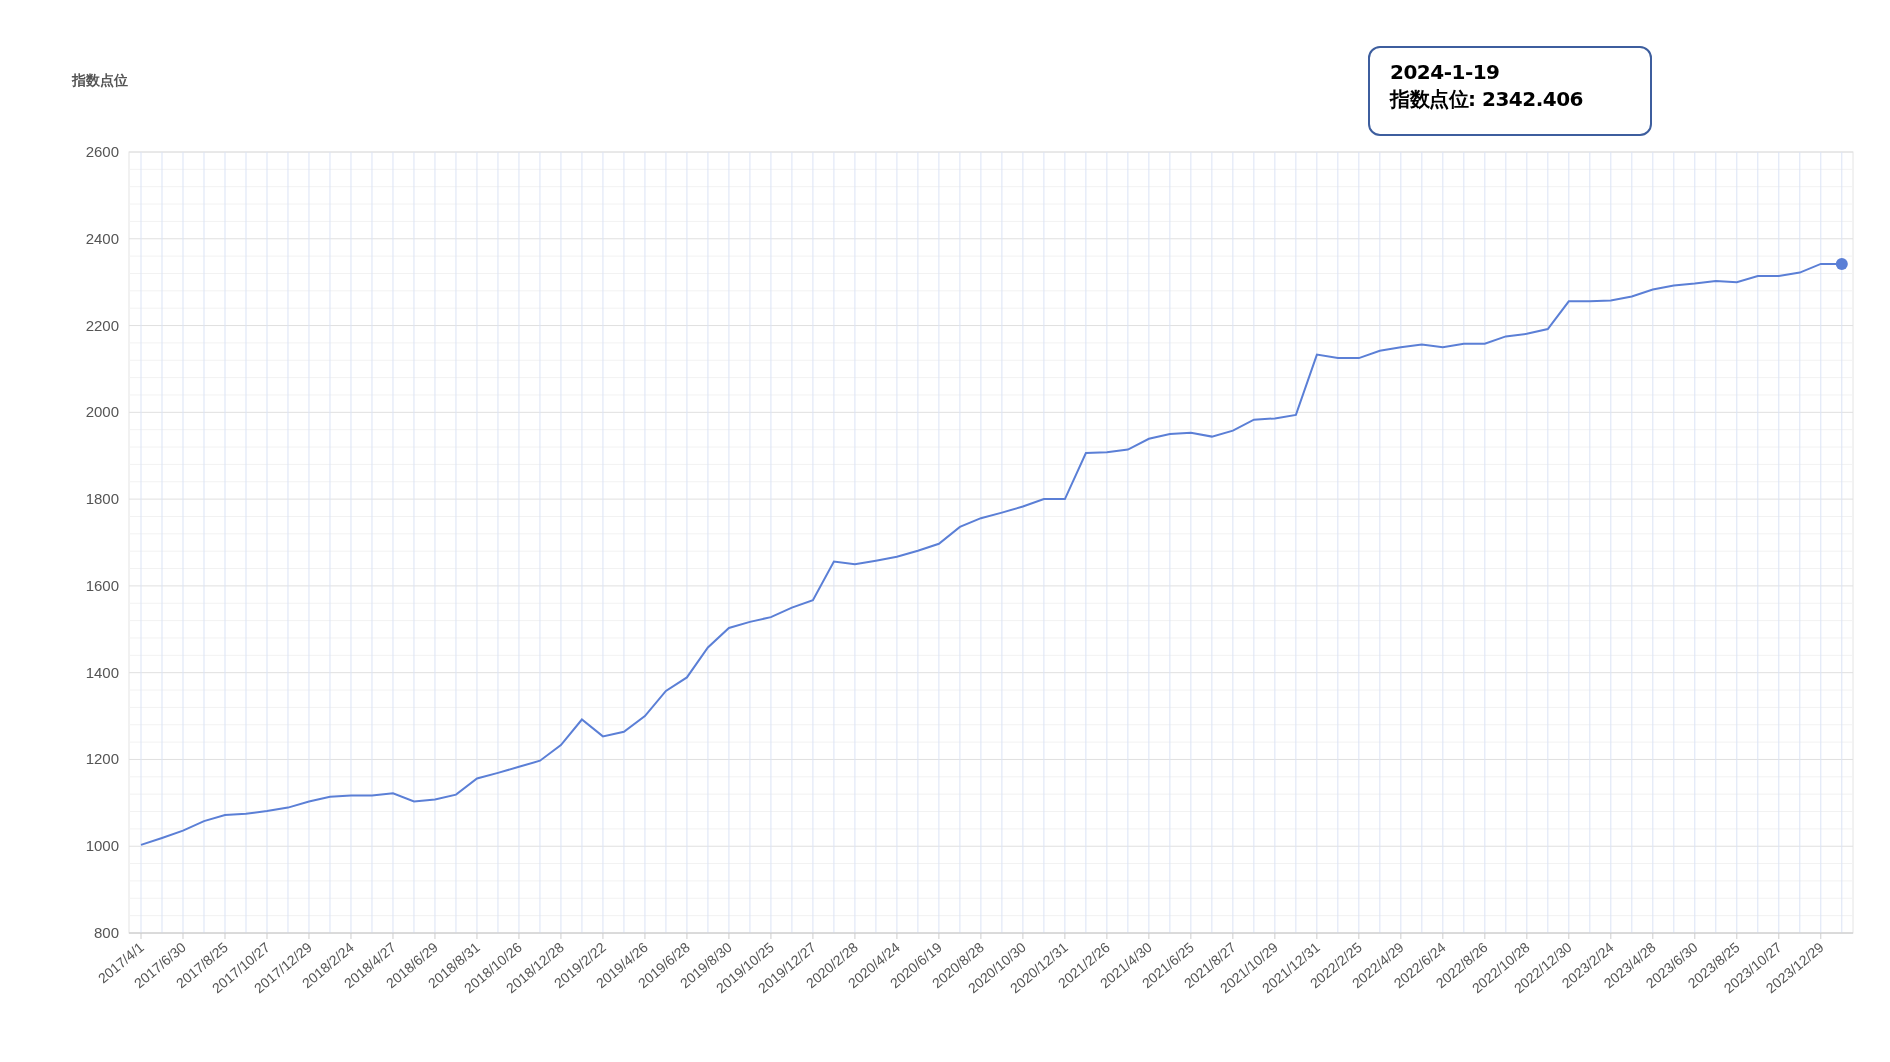 The image size is (1890, 1062). Describe the element at coordinates (1487, 99) in the screenshot. I see `tooltip-value: 指数点位: 2342.406` at that location.